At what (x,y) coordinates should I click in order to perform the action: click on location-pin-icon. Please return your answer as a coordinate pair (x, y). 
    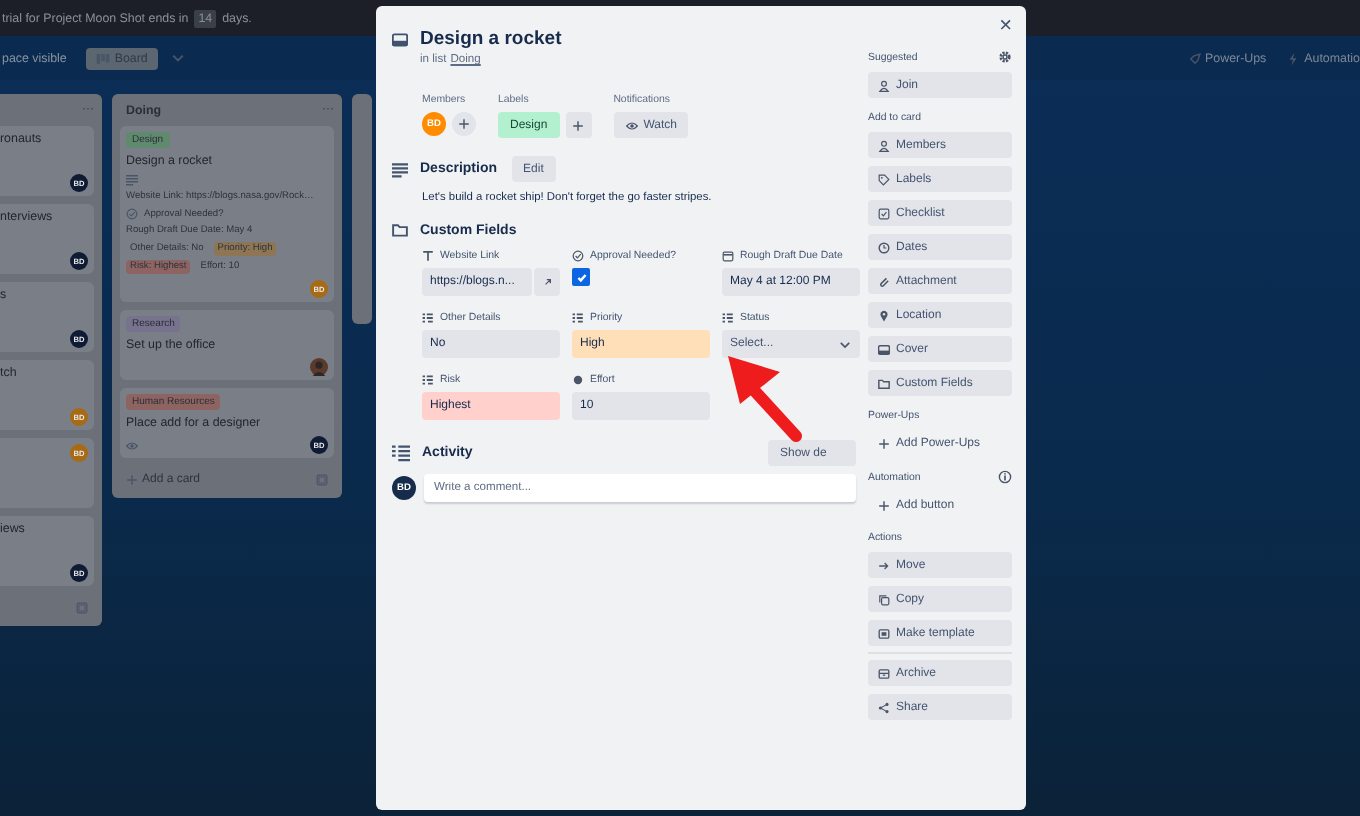
    Looking at the image, I should click on (884, 315).